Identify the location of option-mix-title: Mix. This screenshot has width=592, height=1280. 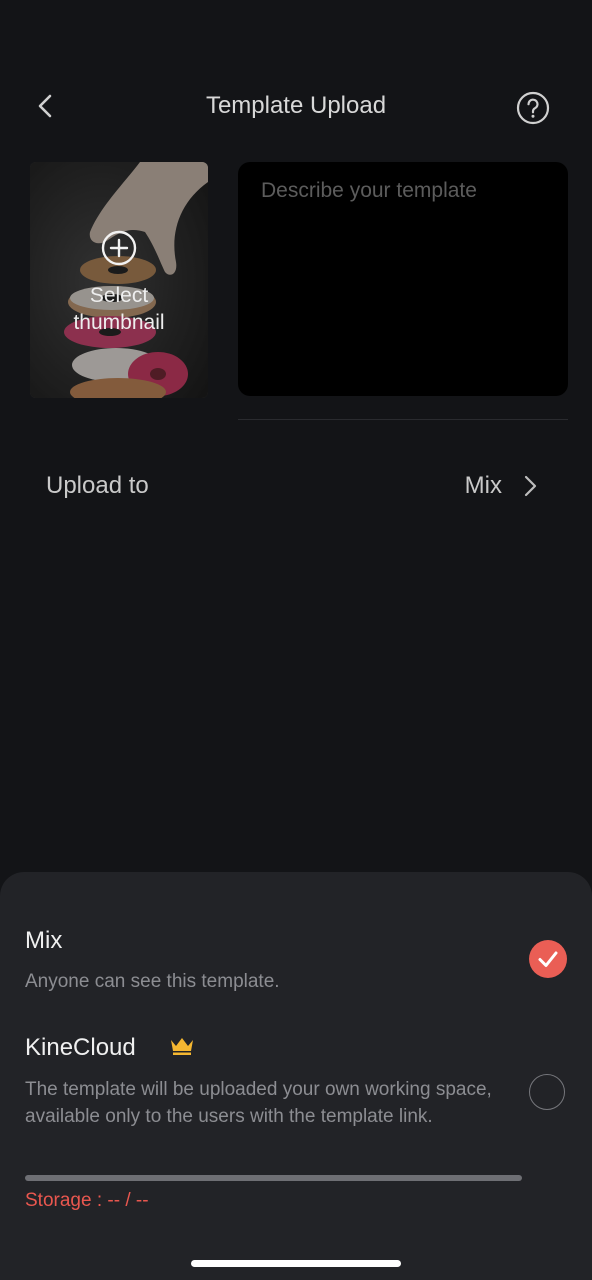
(44, 940).